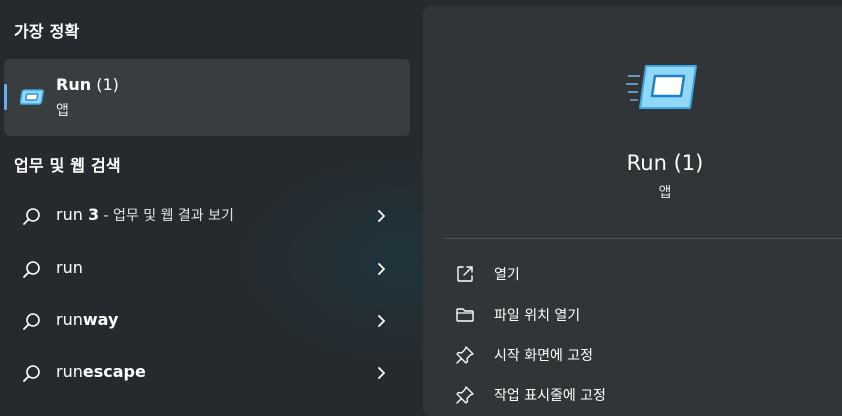 The height and width of the screenshot is (416, 842). What do you see at coordinates (665, 163) in the screenshot?
I see `app-title: Run (1)` at bounding box center [665, 163].